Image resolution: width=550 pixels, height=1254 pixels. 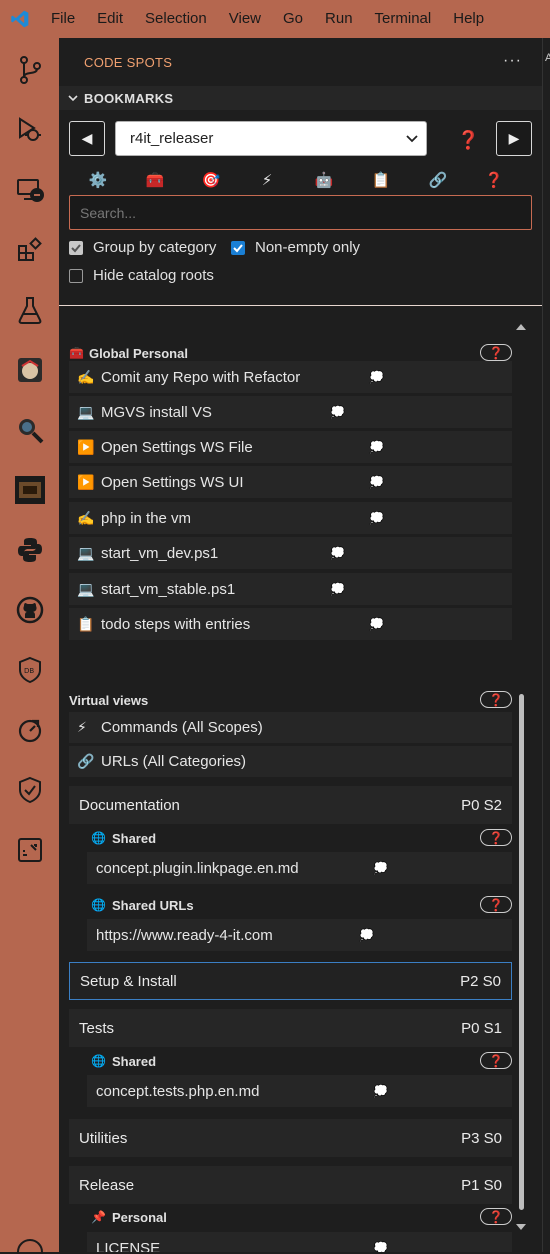 I want to click on link-icon: 🔗, so click(x=438, y=180).